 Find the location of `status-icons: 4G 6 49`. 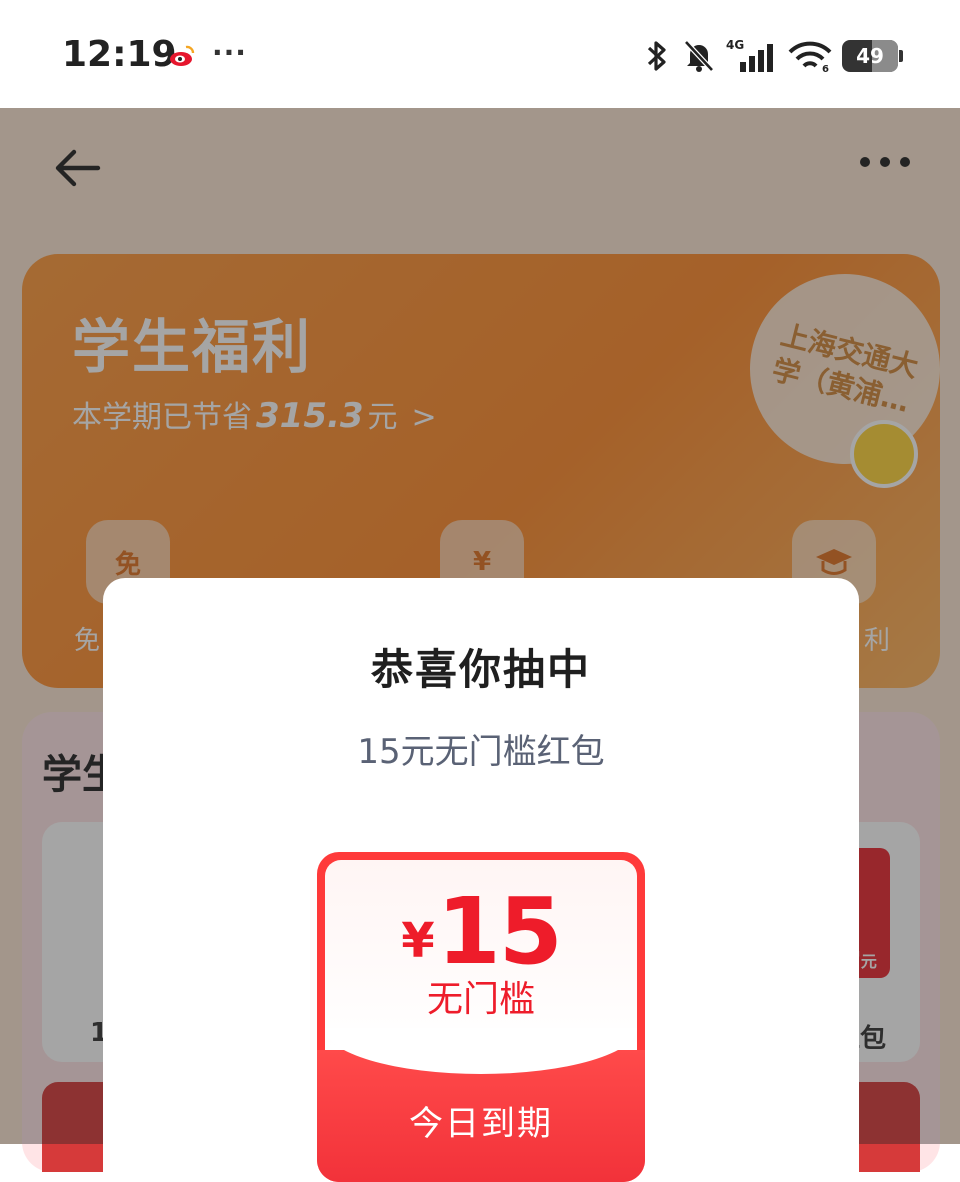

status-icons: 4G 6 49 is located at coordinates (772, 56).